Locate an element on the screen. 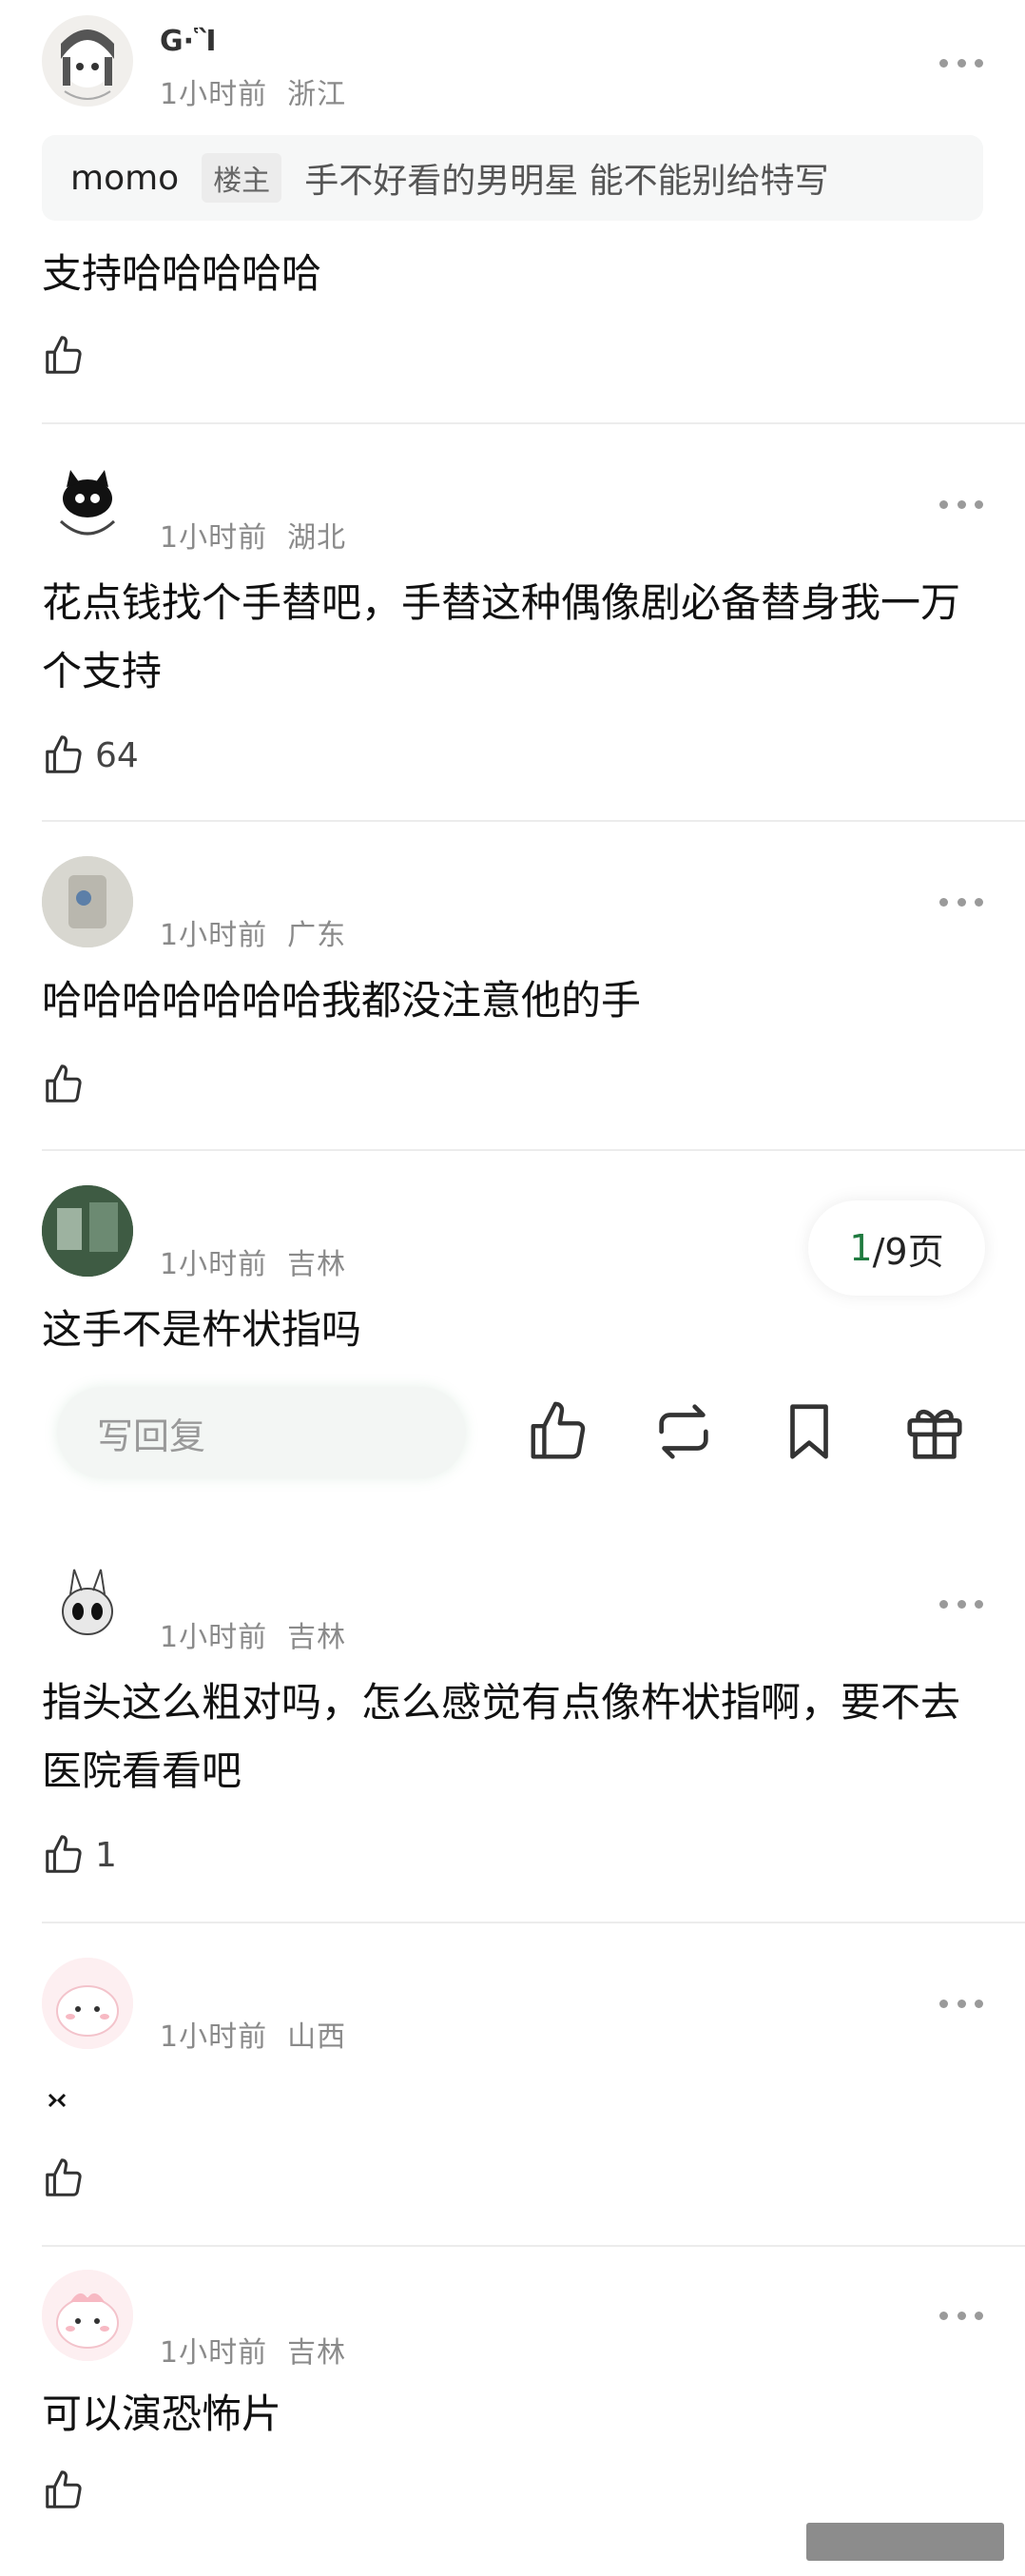 Image resolution: width=1025 pixels, height=2576 pixels. comment-text: 哈哈哈哈哈哈哈我都没注意他的手 is located at coordinates (342, 1000).